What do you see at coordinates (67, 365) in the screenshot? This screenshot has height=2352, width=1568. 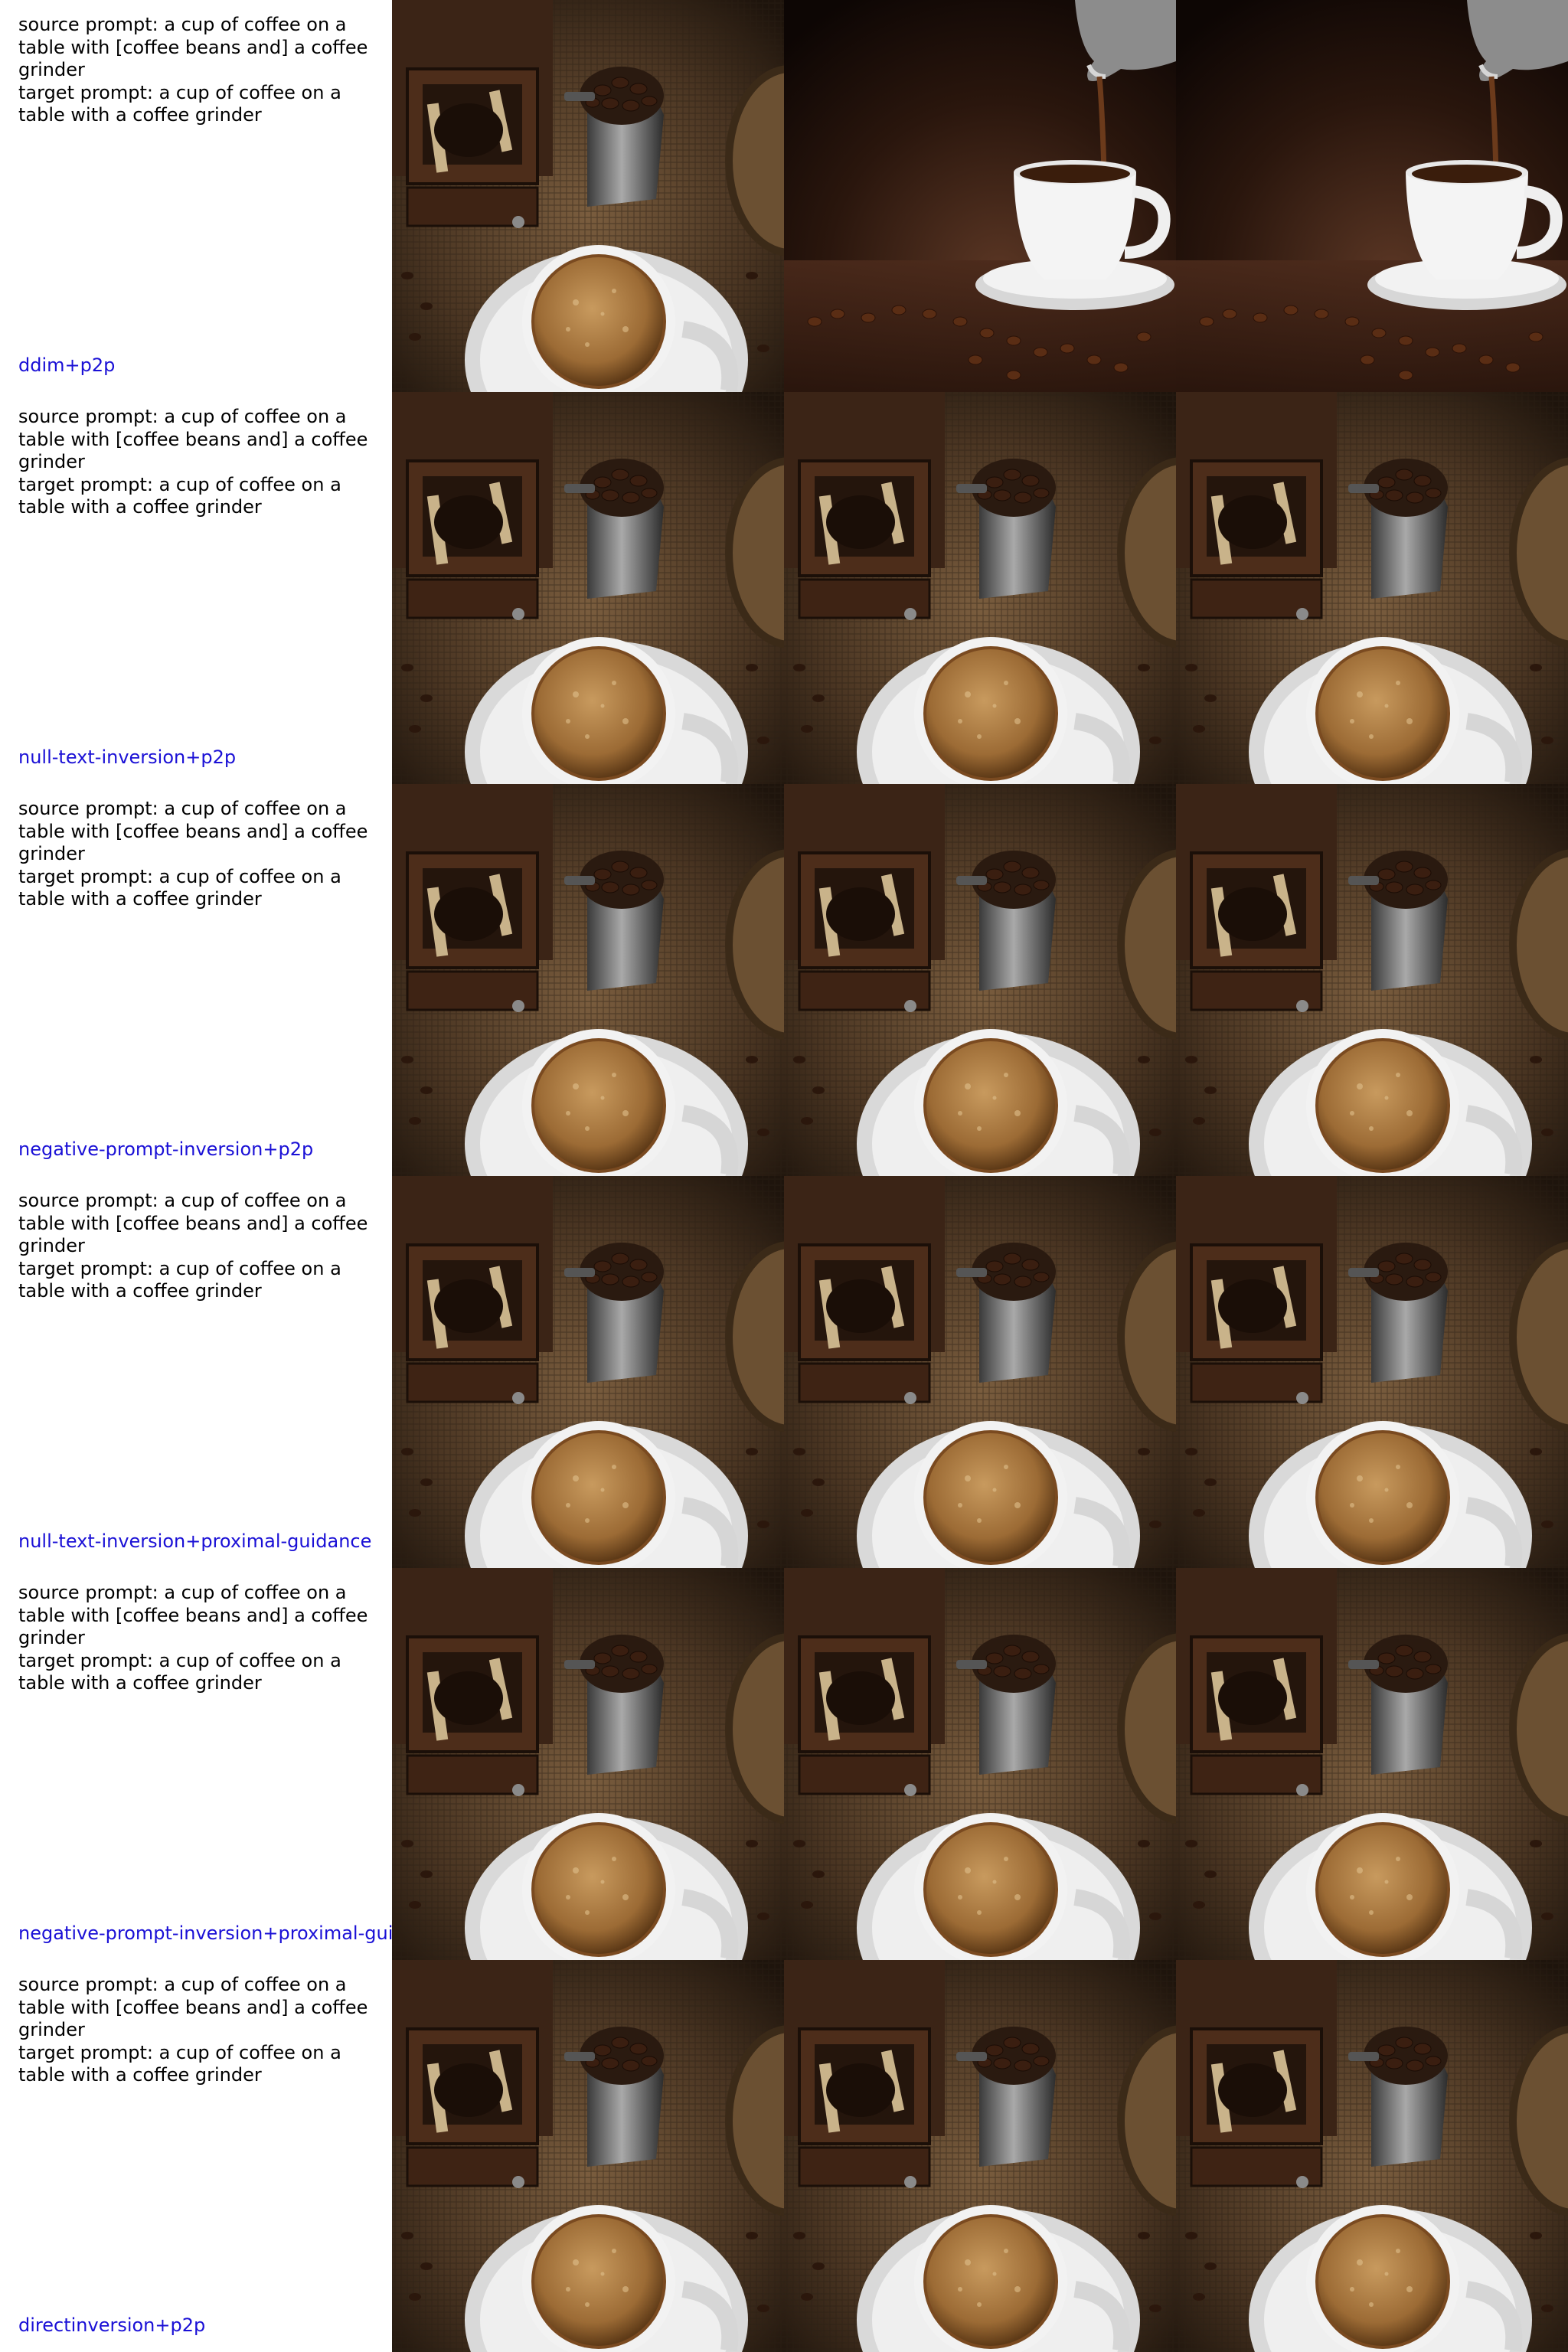 I see `method-label: ddim+p2p` at bounding box center [67, 365].